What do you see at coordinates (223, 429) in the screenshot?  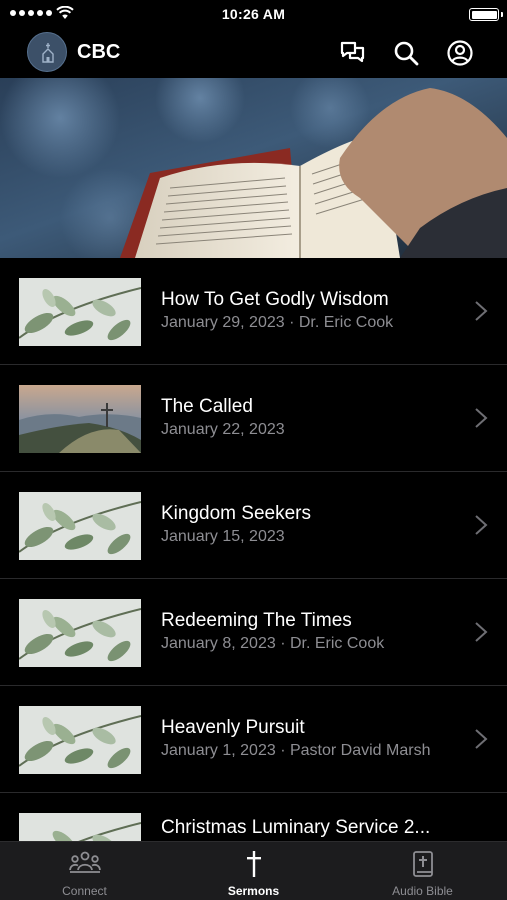 I see `sermon-subtitle: January 22, 2023` at bounding box center [223, 429].